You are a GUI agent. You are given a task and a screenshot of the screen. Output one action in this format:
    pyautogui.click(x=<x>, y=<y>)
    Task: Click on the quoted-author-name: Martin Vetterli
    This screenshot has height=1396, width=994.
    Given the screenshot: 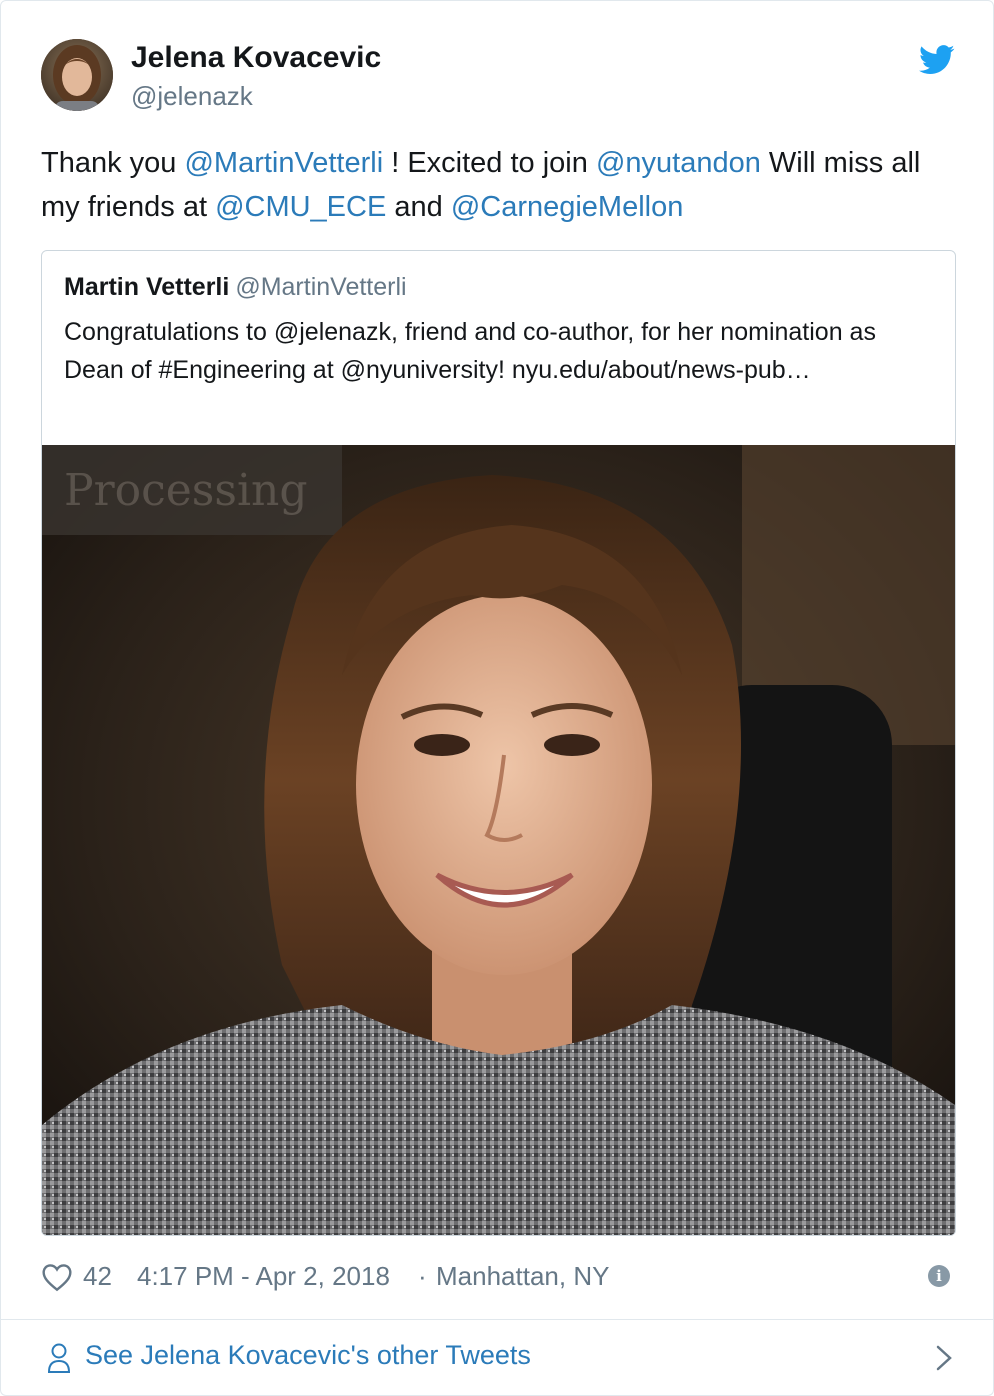 What is the action you would take?
    pyautogui.click(x=147, y=287)
    